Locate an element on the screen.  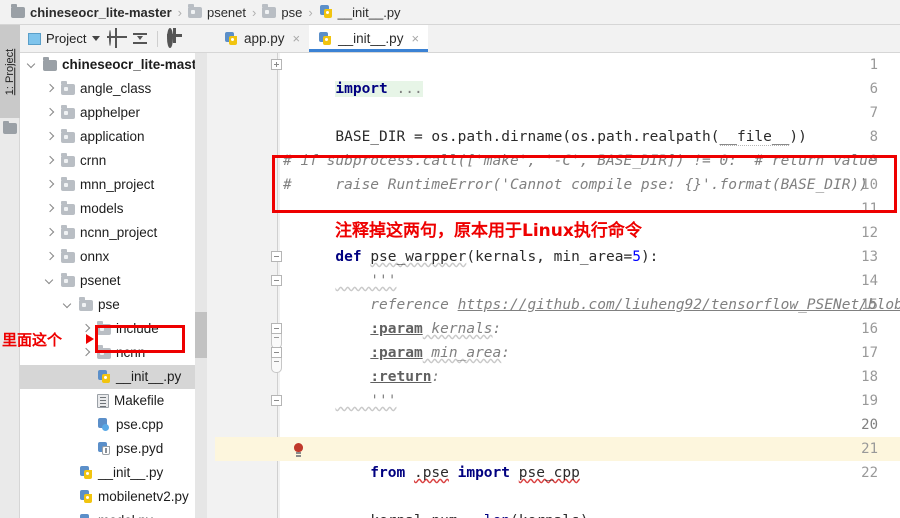
fold-marker-line18 is located at coordinates (276, 400).